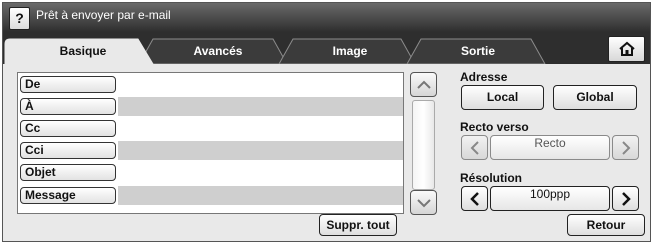 This screenshot has height=244, width=653. What do you see at coordinates (68, 106) in the screenshot?
I see `to-button: À` at bounding box center [68, 106].